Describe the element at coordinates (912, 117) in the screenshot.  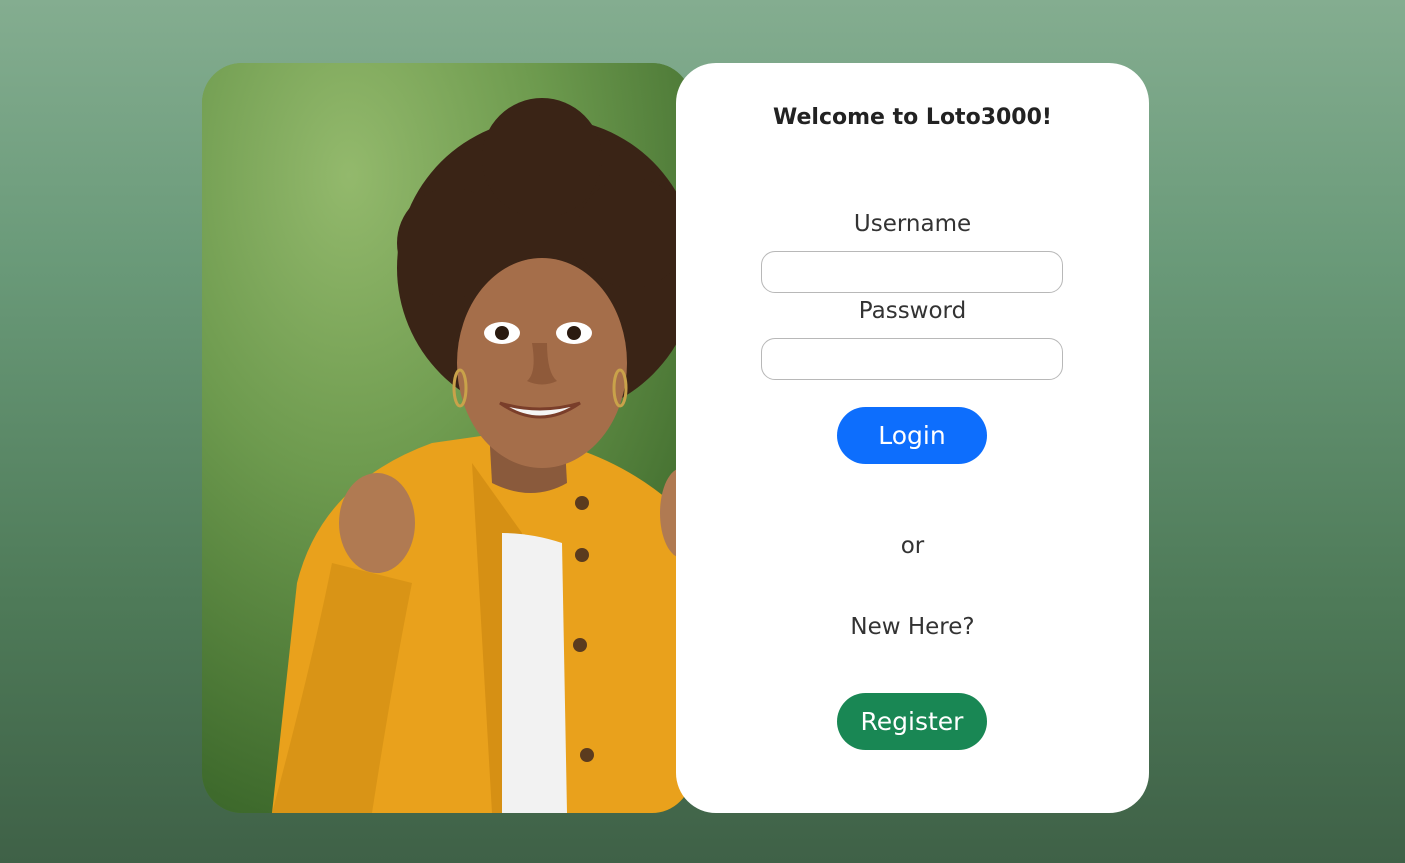
I see `page-title: Welcome to Loto3000!` at that location.